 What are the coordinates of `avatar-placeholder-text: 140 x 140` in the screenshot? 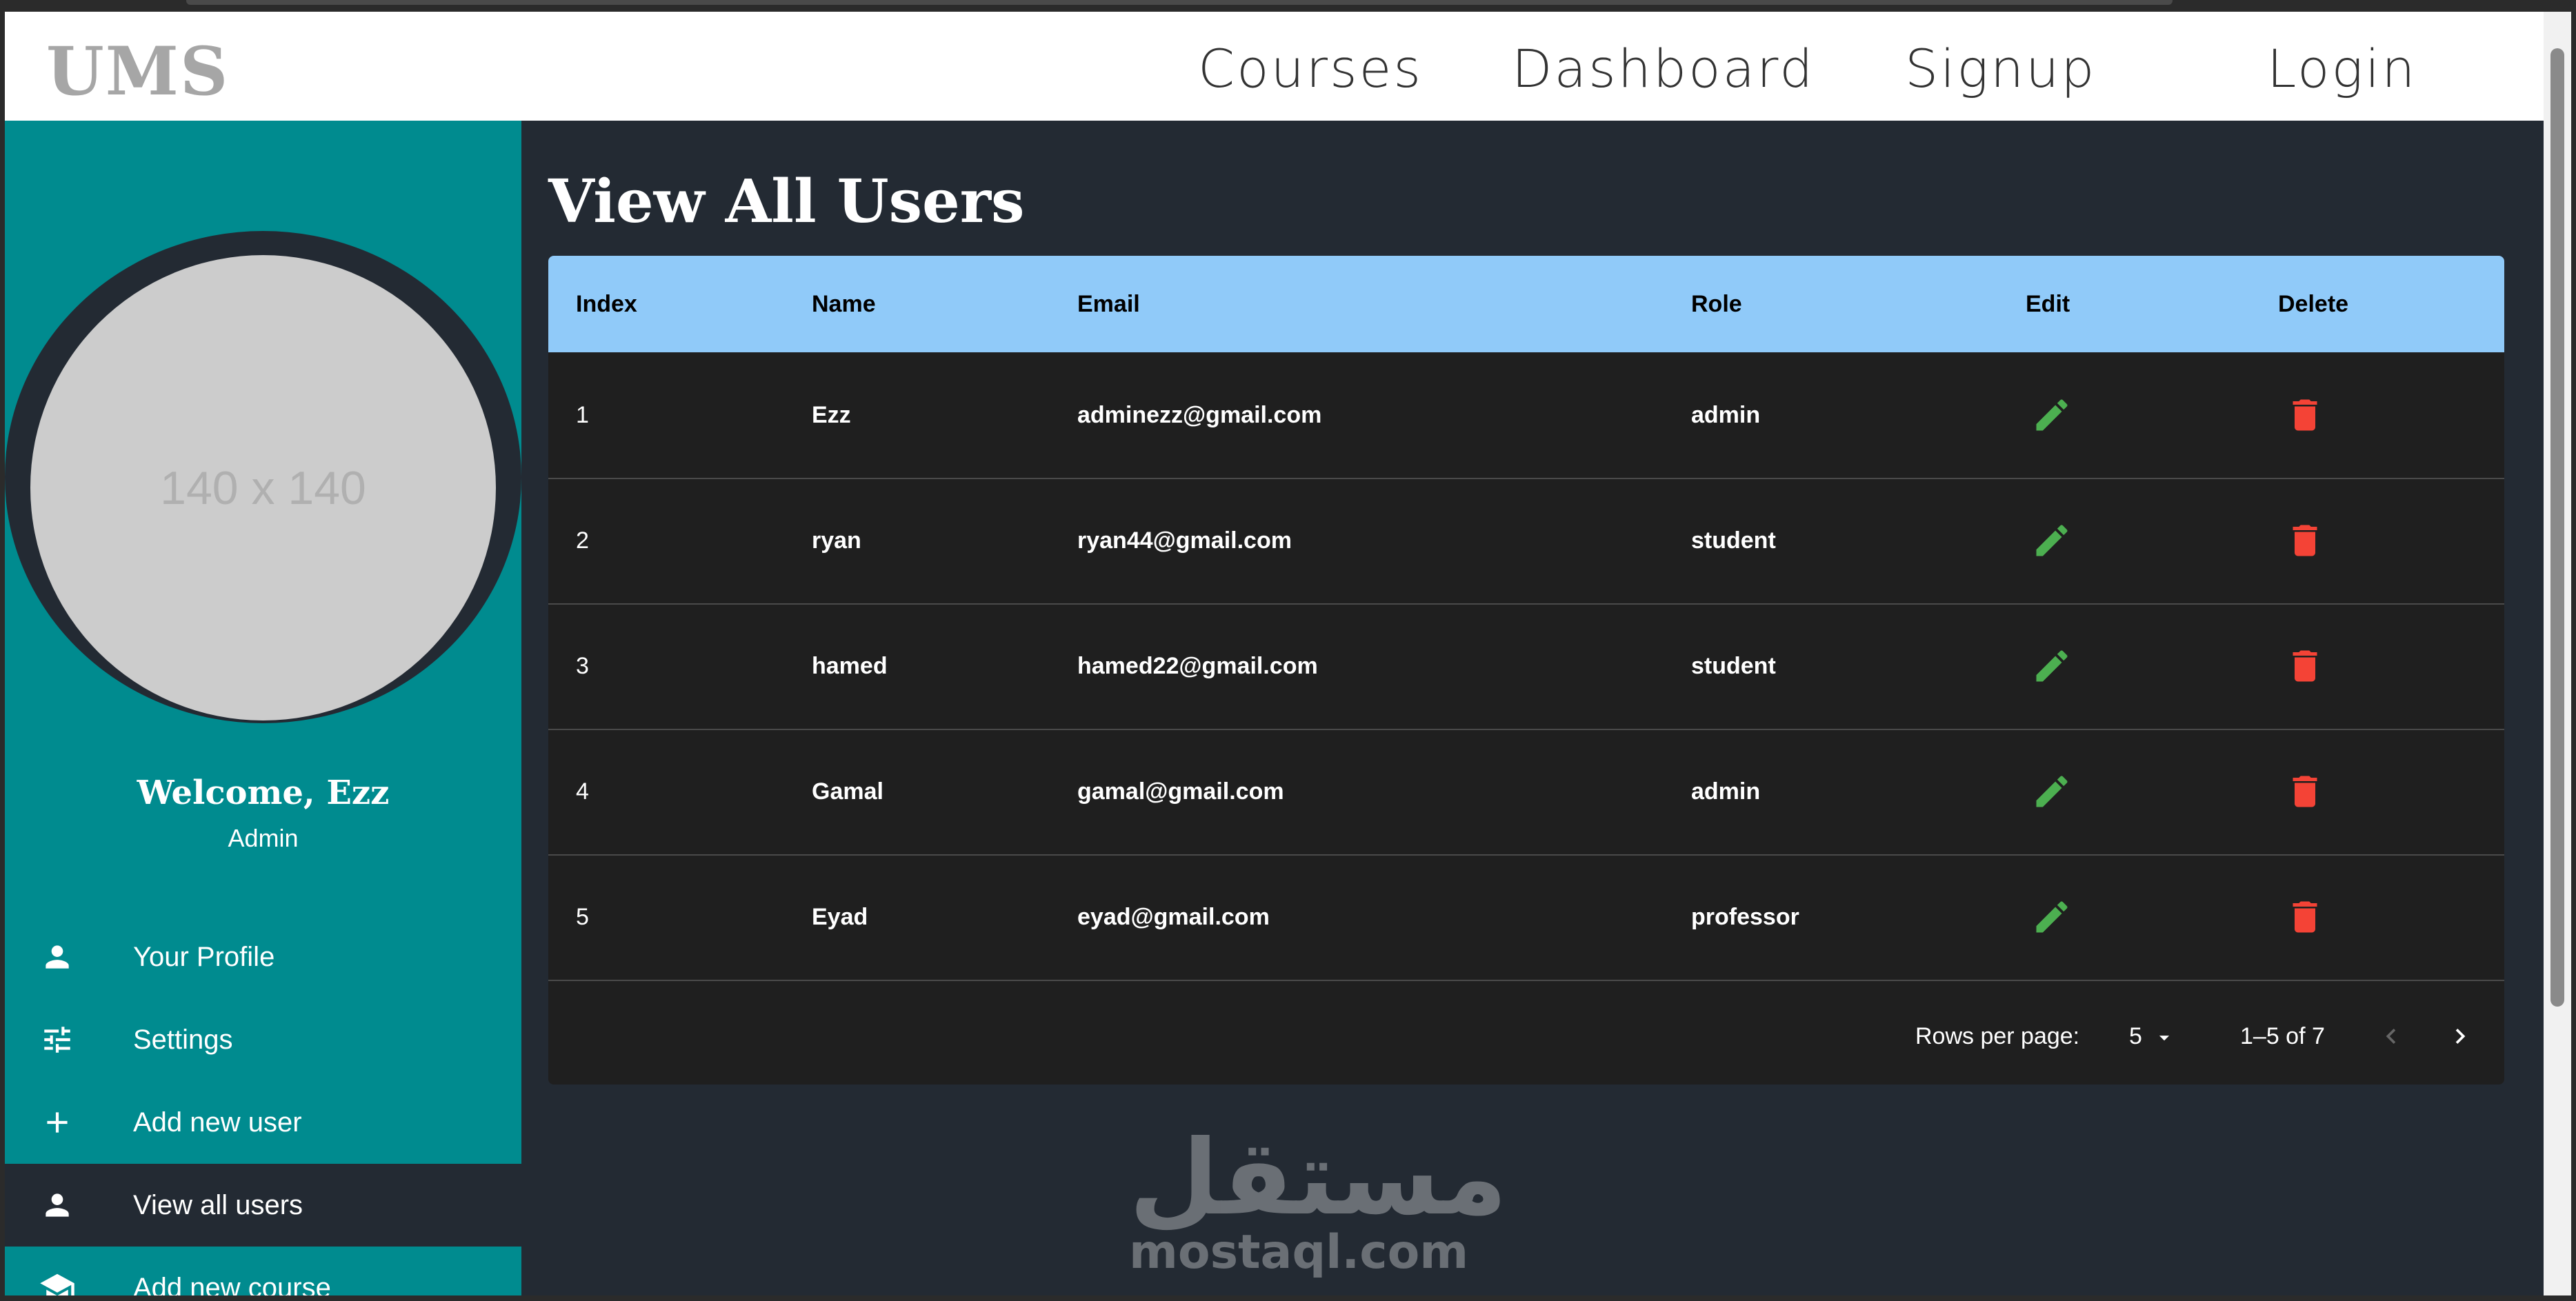 It's located at (263, 487).